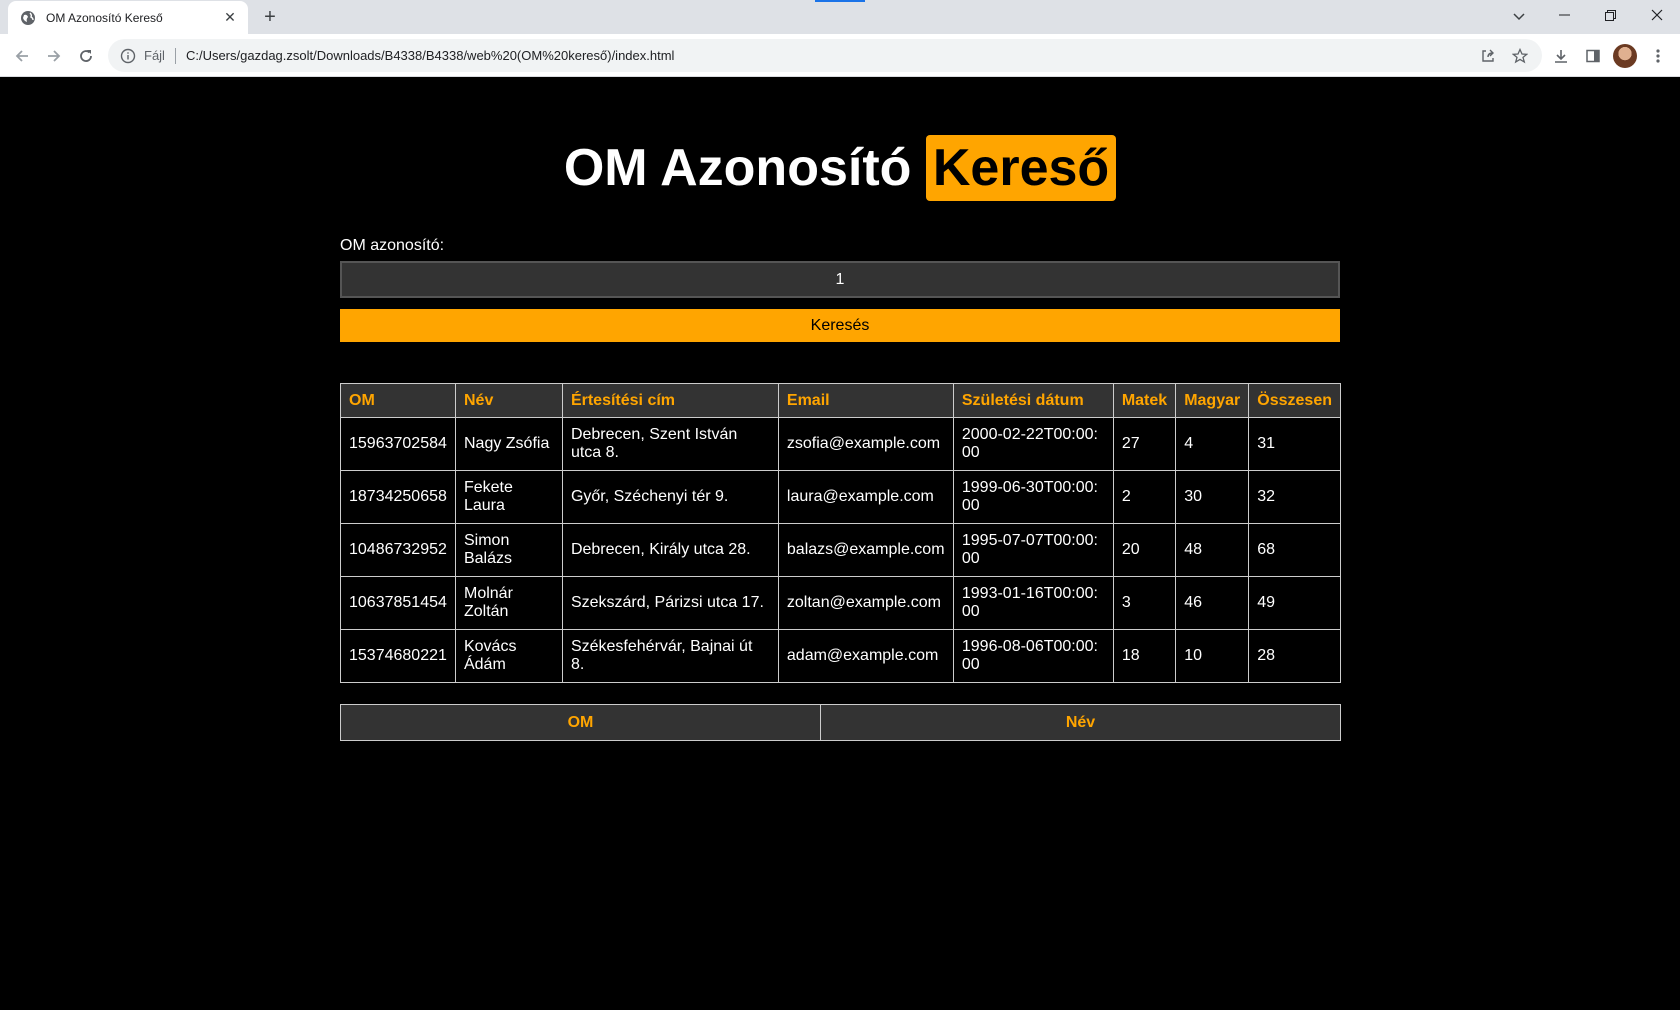 The height and width of the screenshot is (1010, 1680). I want to click on browser-tab: OM Azonosító Kereső ✕, so click(128, 17).